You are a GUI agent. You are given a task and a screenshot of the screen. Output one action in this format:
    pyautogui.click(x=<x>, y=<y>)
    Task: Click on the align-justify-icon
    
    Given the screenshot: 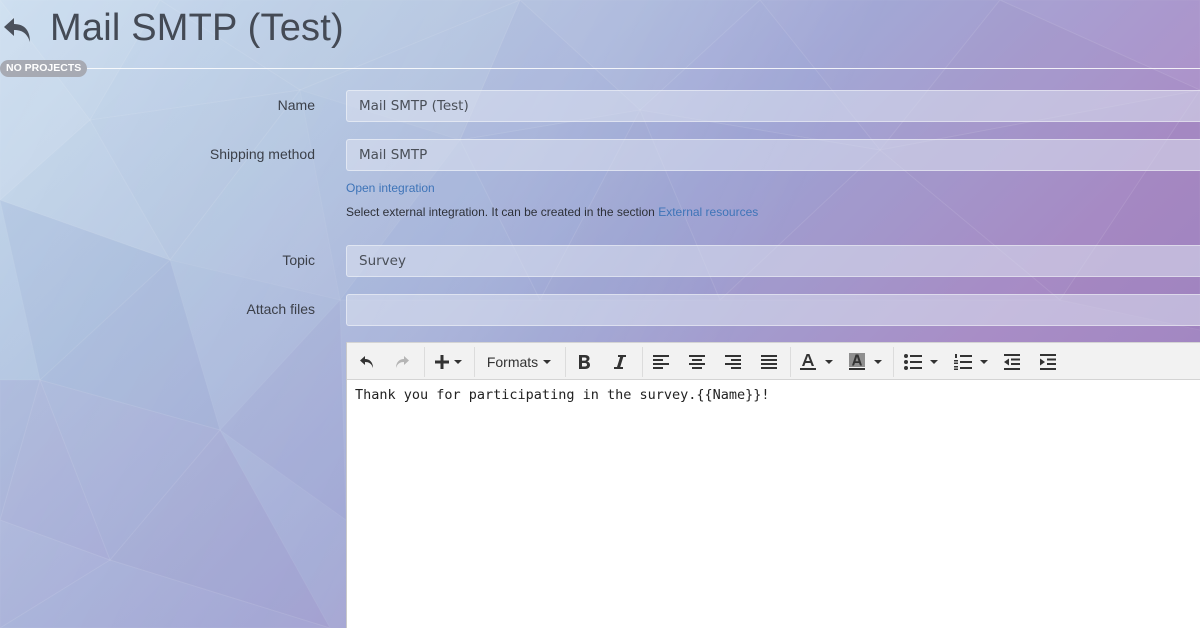 What is the action you would take?
    pyautogui.click(x=769, y=362)
    